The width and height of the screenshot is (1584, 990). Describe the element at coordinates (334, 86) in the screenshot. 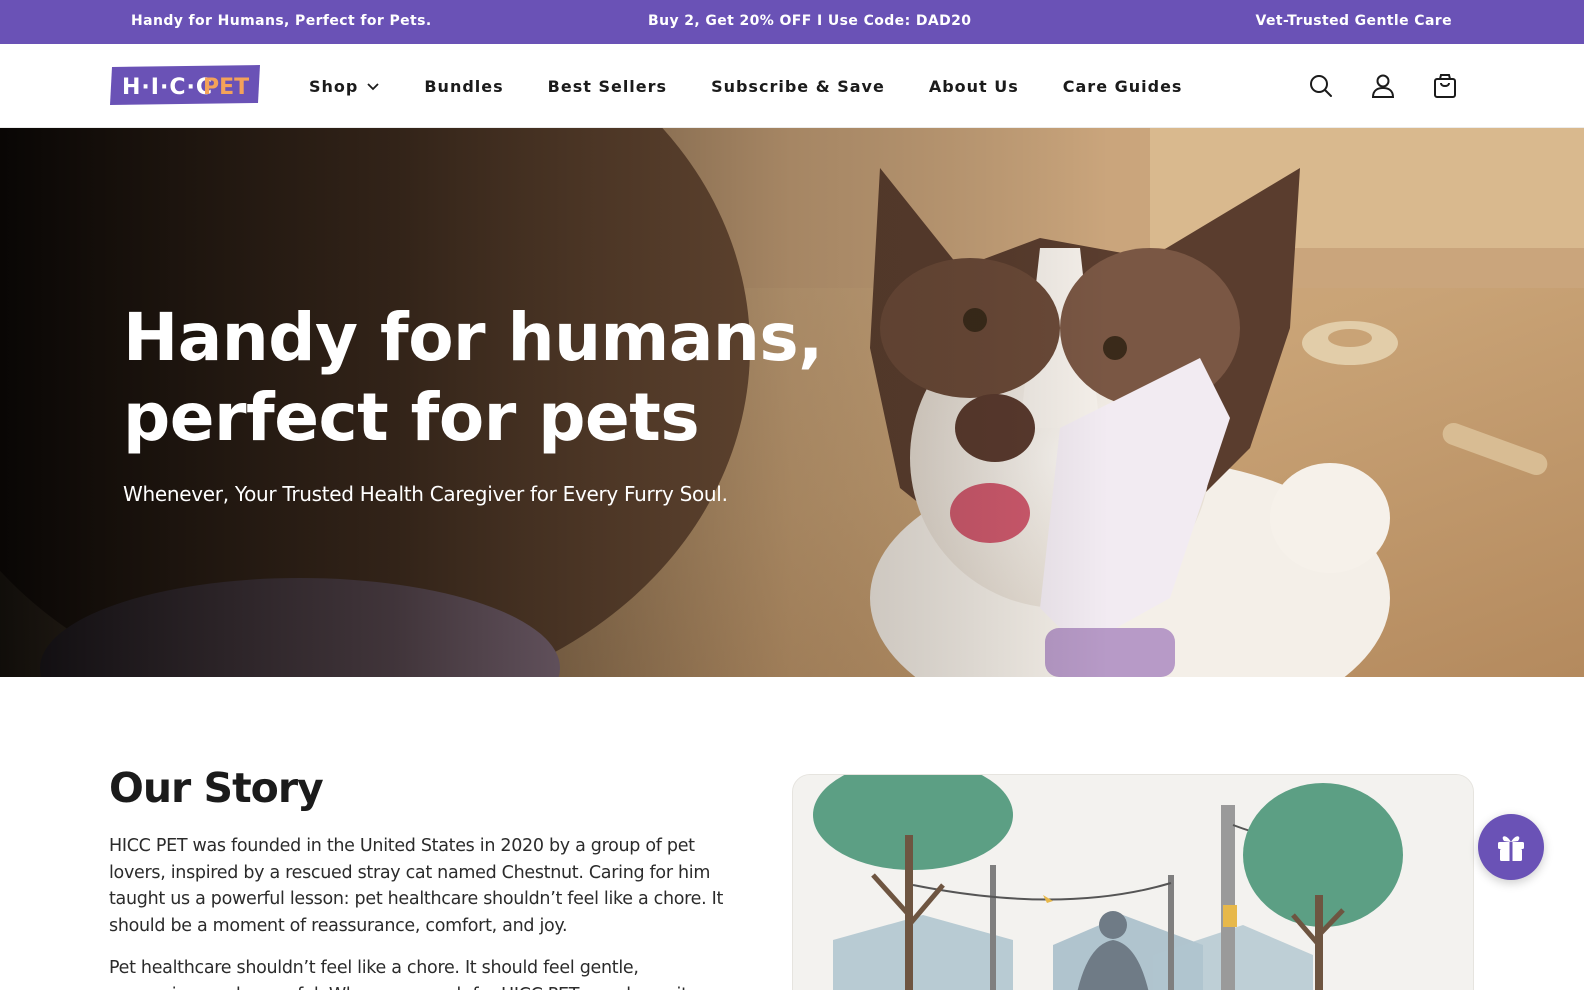

I see `nav-shop-label: Shop` at that location.